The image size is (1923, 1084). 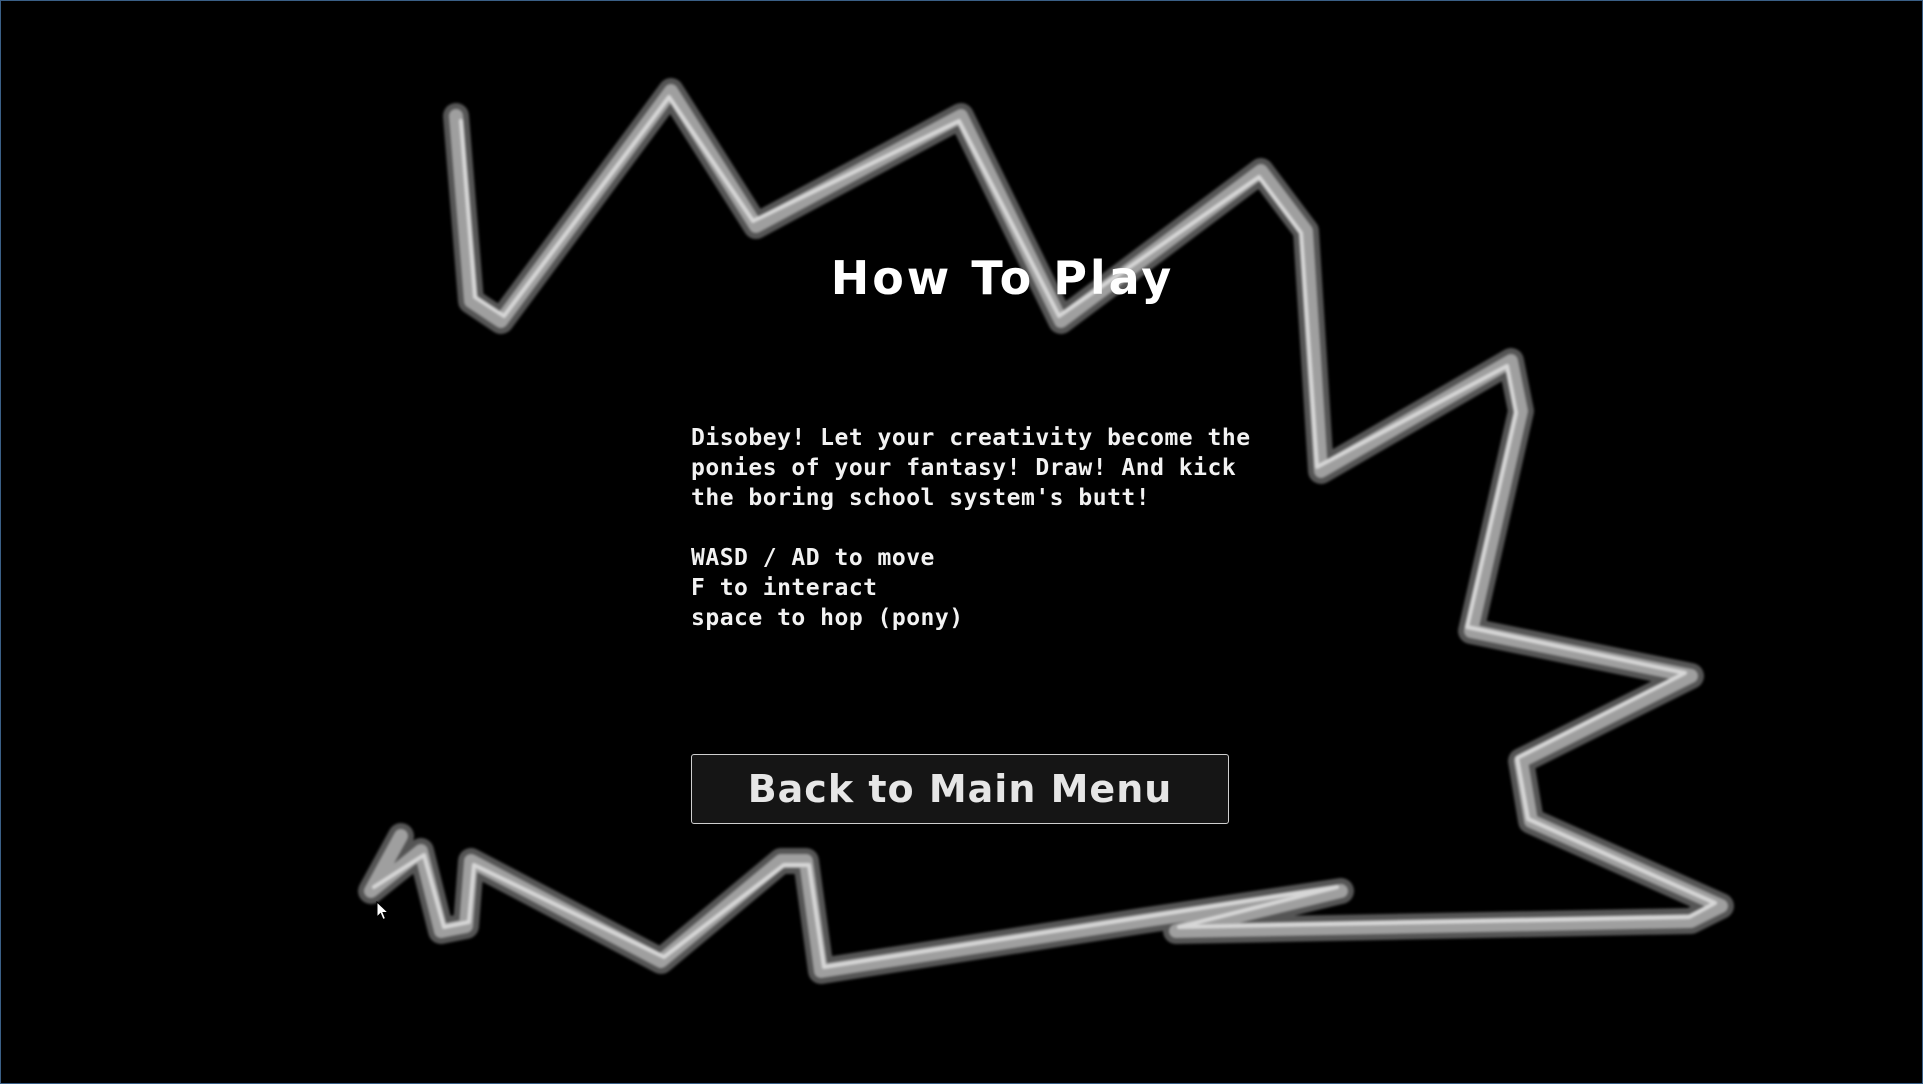 What do you see at coordinates (784, 588) in the screenshot?
I see `controls-interact: F to interact` at bounding box center [784, 588].